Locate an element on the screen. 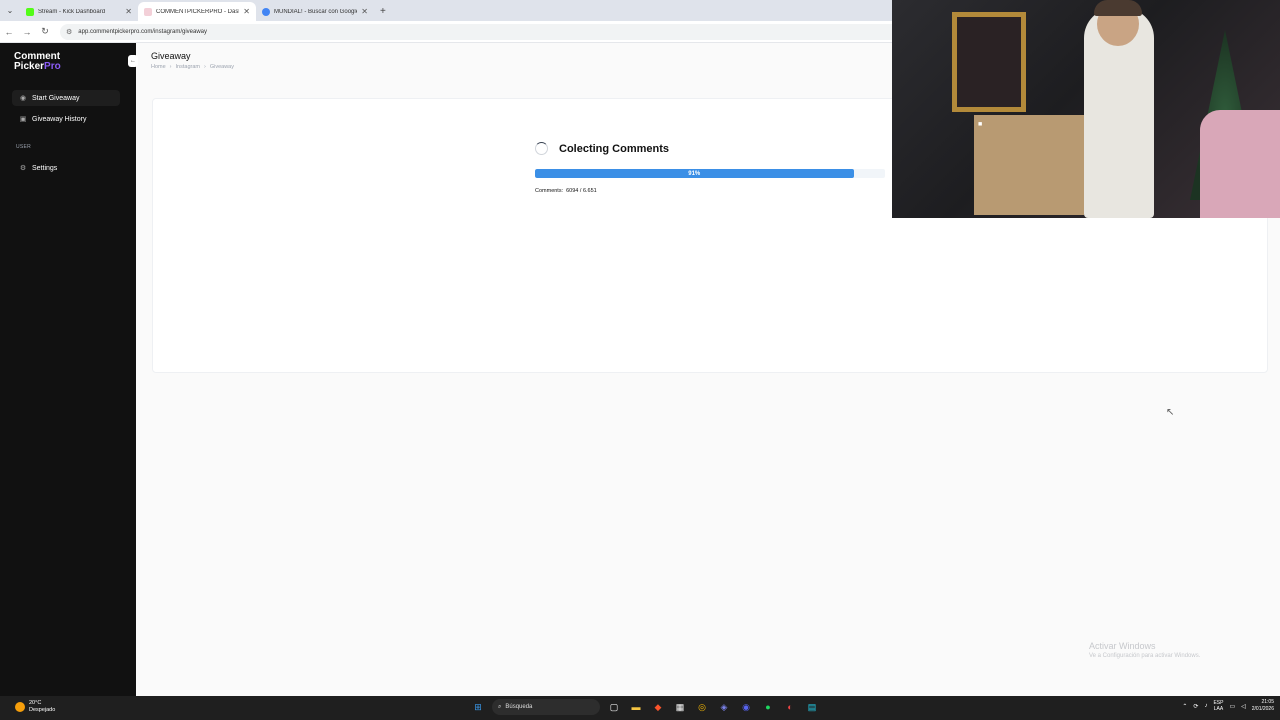 The height and width of the screenshot is (720, 1280). task-view-icon: ▢ is located at coordinates (614, 707).